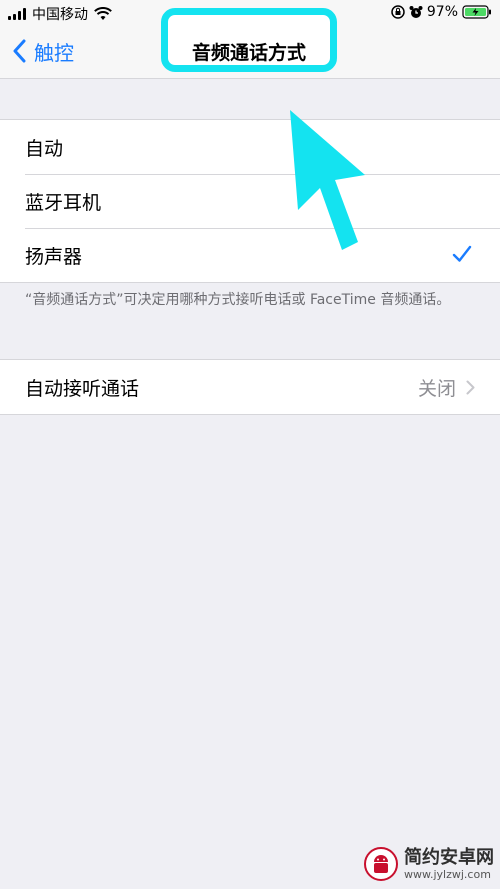 Image resolution: width=500 pixels, height=889 pixels. What do you see at coordinates (398, 12) in the screenshot?
I see `rotation-lock-icon` at bounding box center [398, 12].